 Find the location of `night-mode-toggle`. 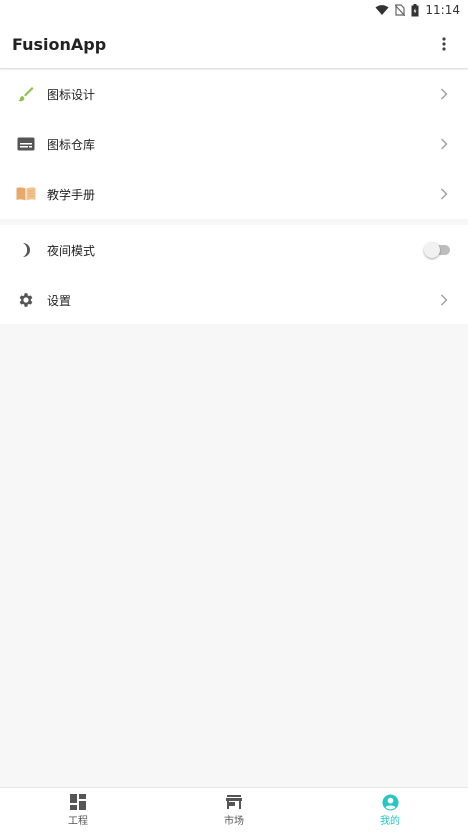

night-mode-toggle is located at coordinates (438, 250).